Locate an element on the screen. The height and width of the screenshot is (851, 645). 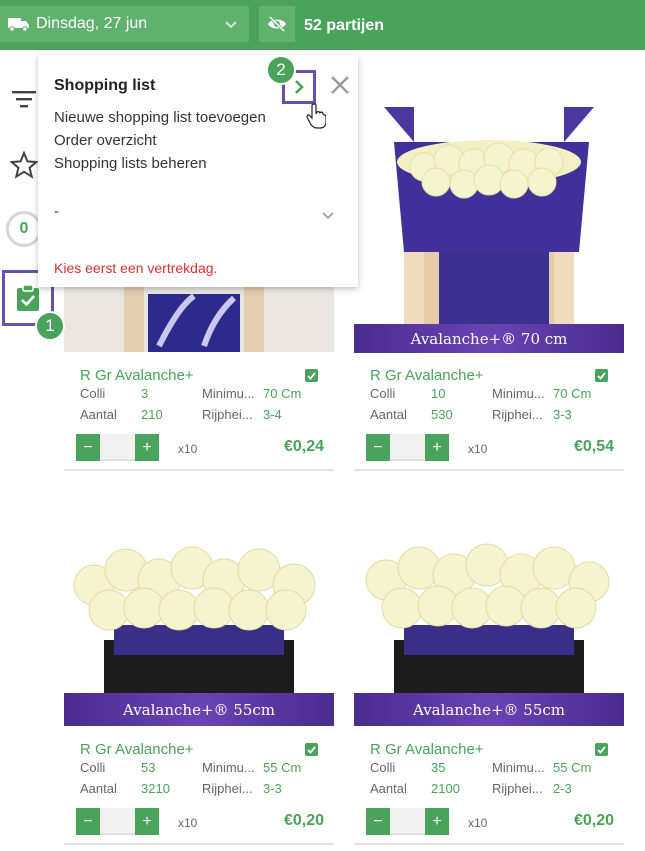
eye-off-icon is located at coordinates (277, 24).